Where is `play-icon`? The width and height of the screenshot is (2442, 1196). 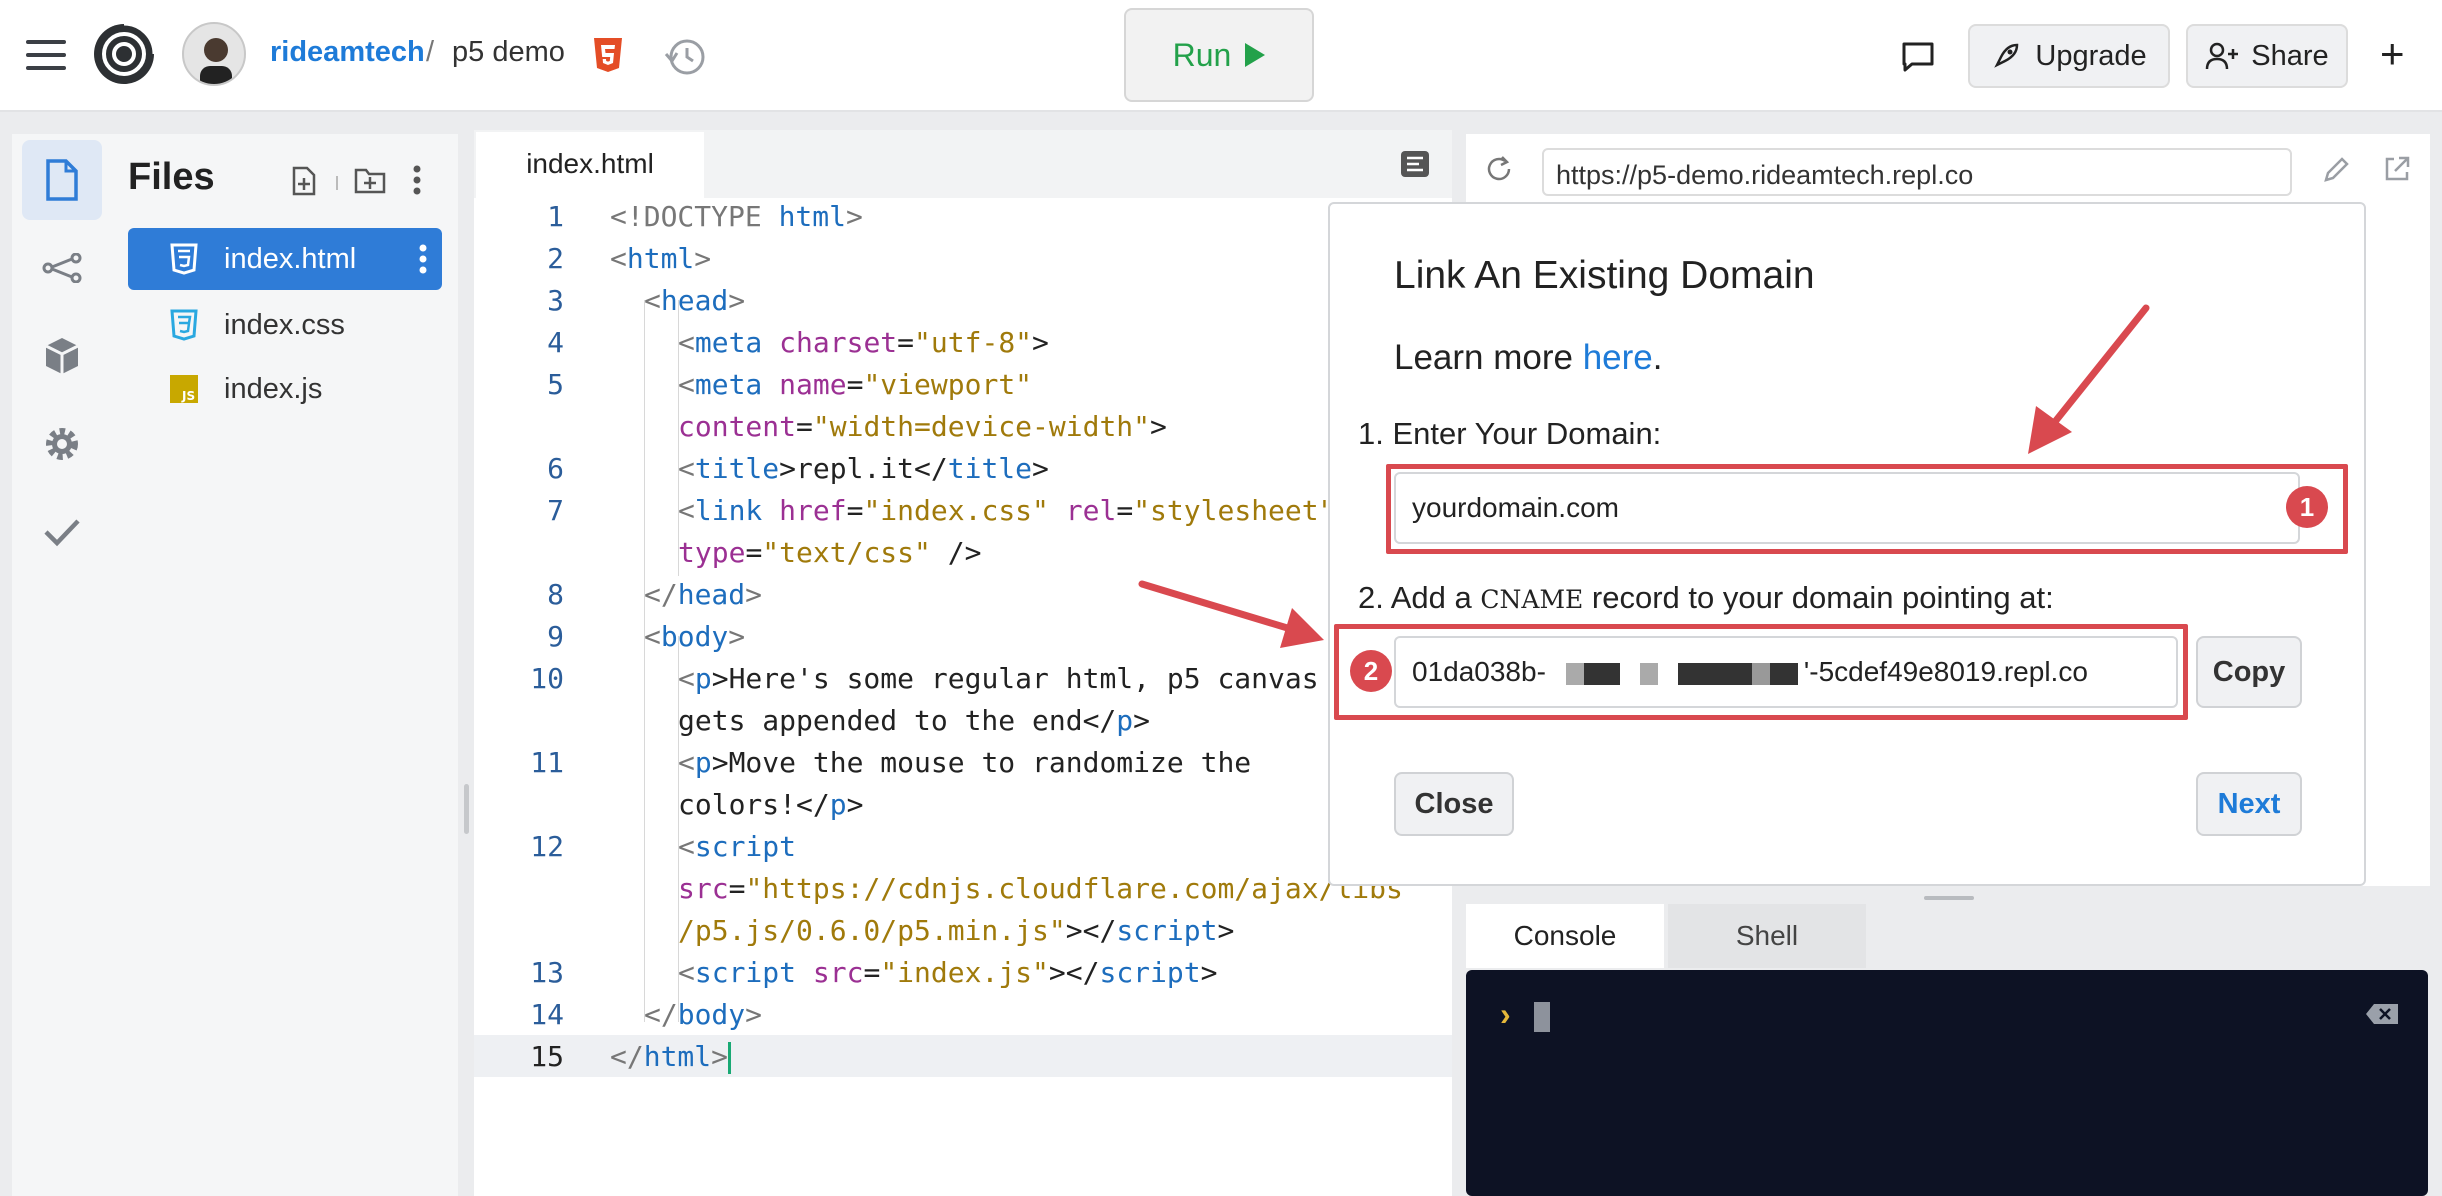
play-icon is located at coordinates (1255, 55).